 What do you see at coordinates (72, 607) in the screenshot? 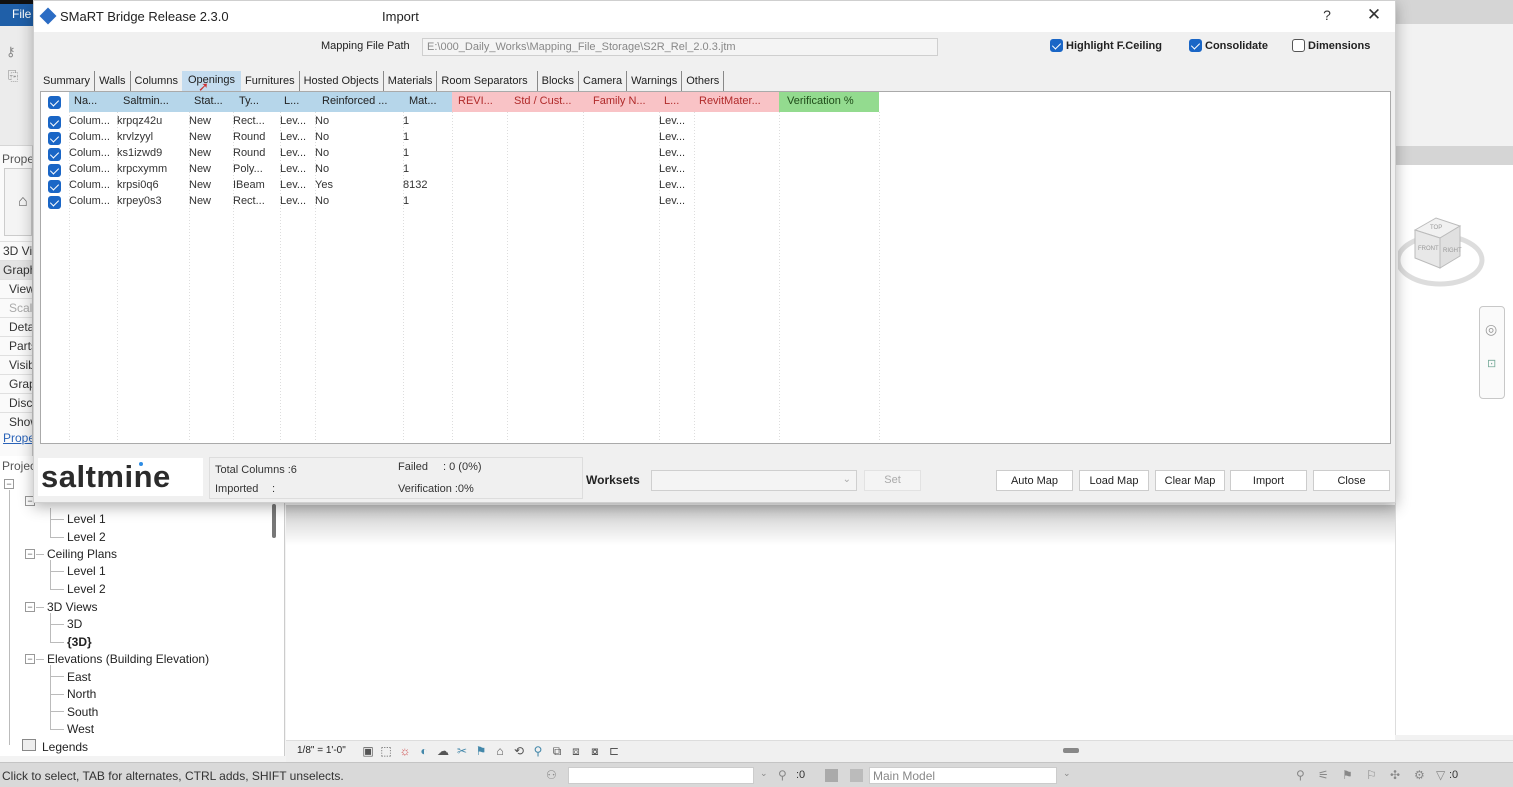
I see `tree-item-3d-views: 3D Views` at bounding box center [72, 607].